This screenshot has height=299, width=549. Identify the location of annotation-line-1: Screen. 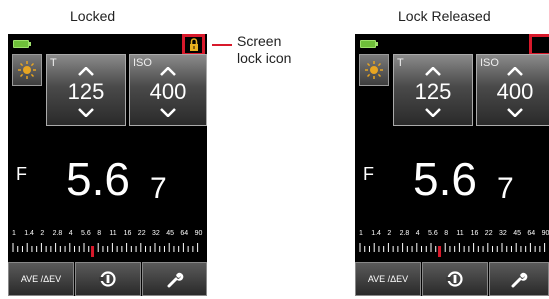
(259, 41).